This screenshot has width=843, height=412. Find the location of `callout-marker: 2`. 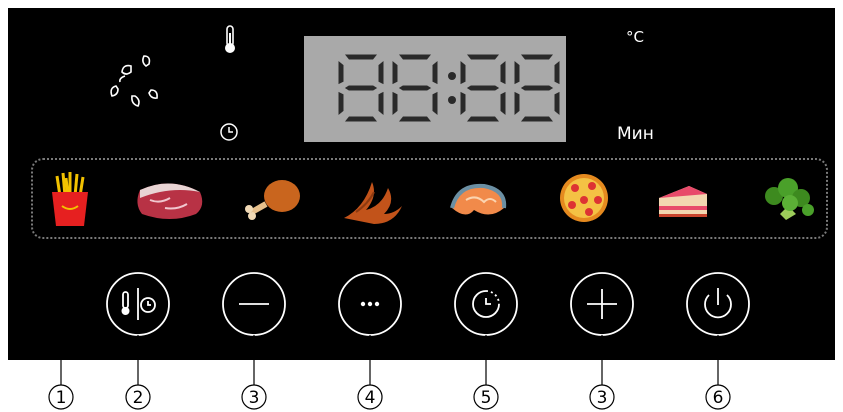

callout-marker: 2 is located at coordinates (138, 397).